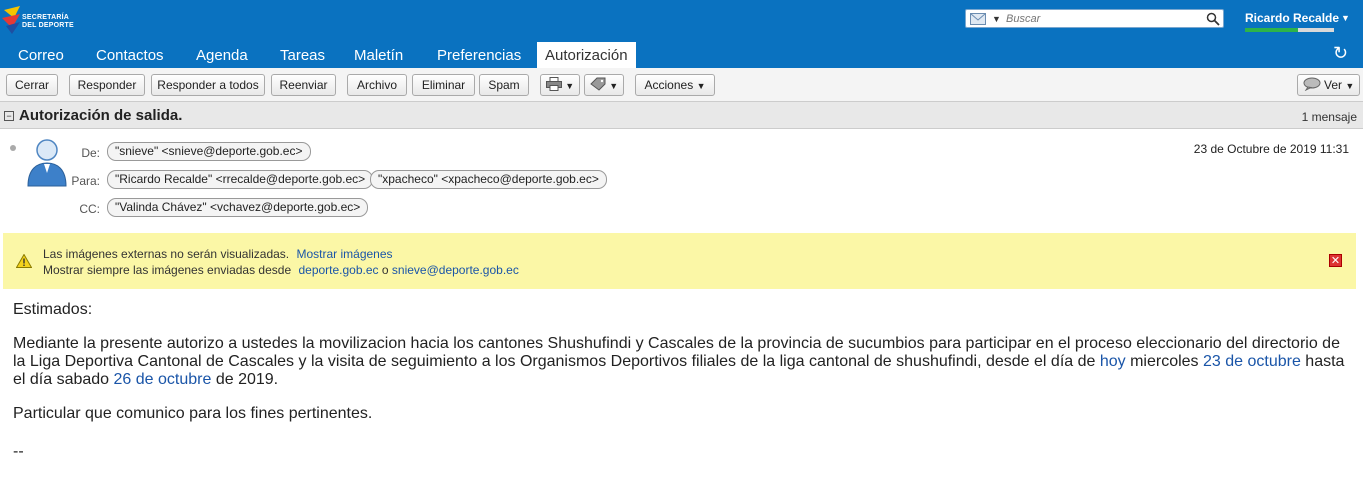 The image size is (1363, 485). I want to click on reply-button: Responder, so click(107, 85).